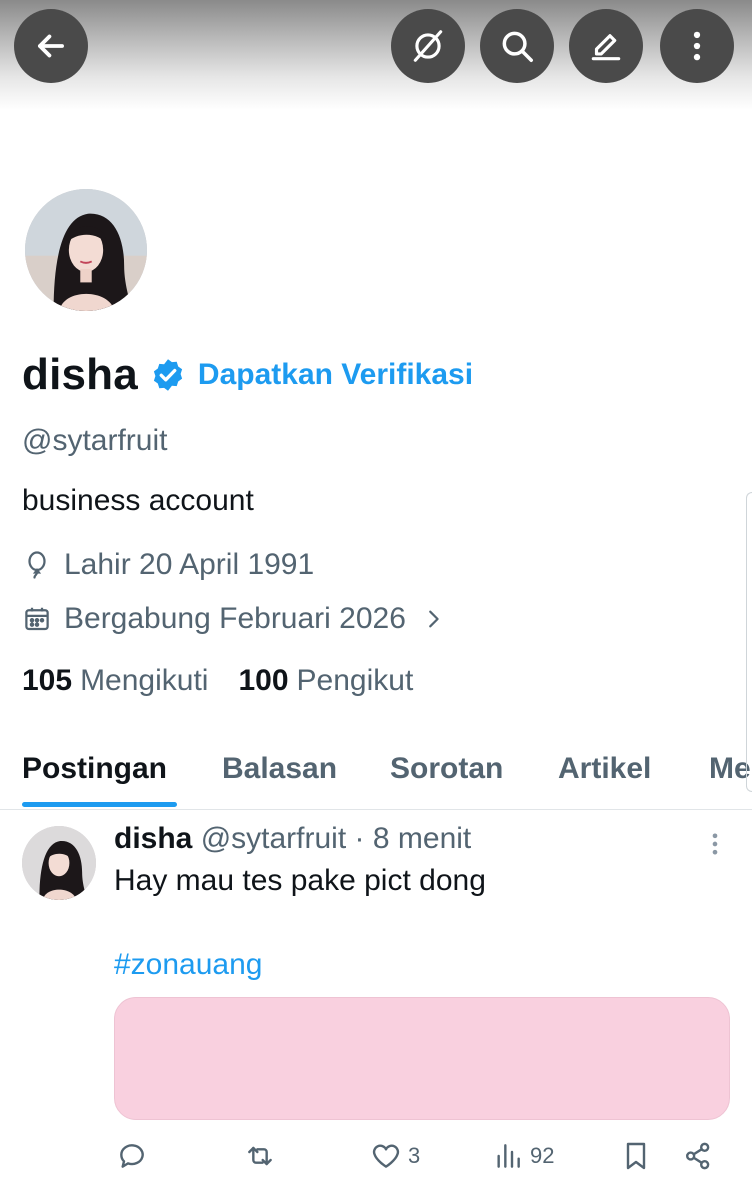 The width and height of the screenshot is (752, 1200). I want to click on repost-icon, so click(260, 1156).